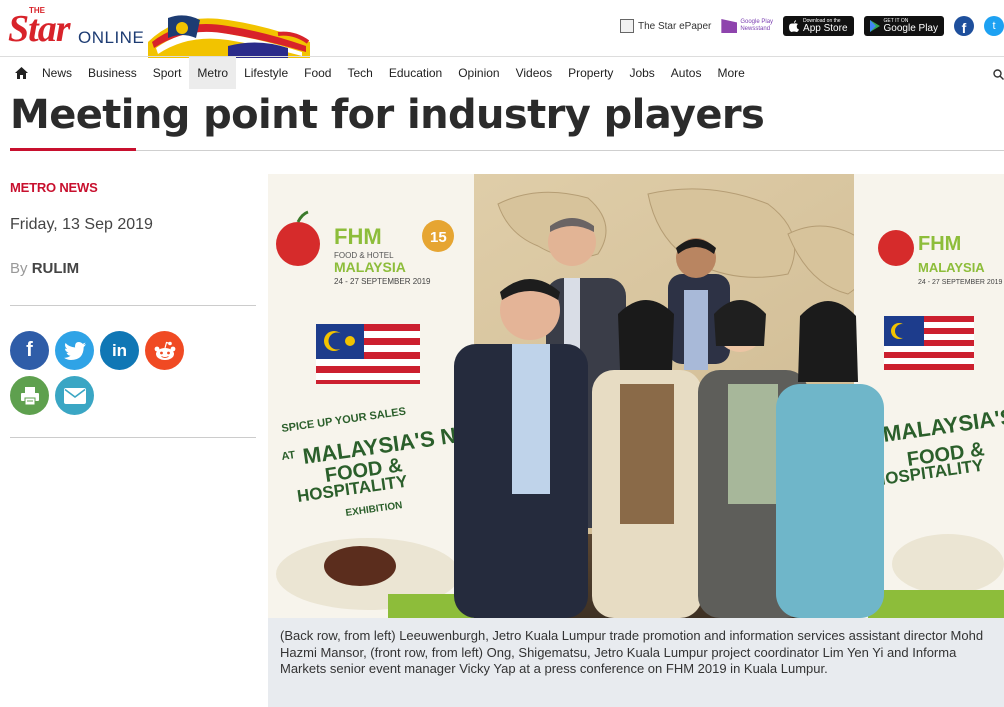  Describe the element at coordinates (74, 350) in the screenshot. I see `share-twitter-icon` at that location.